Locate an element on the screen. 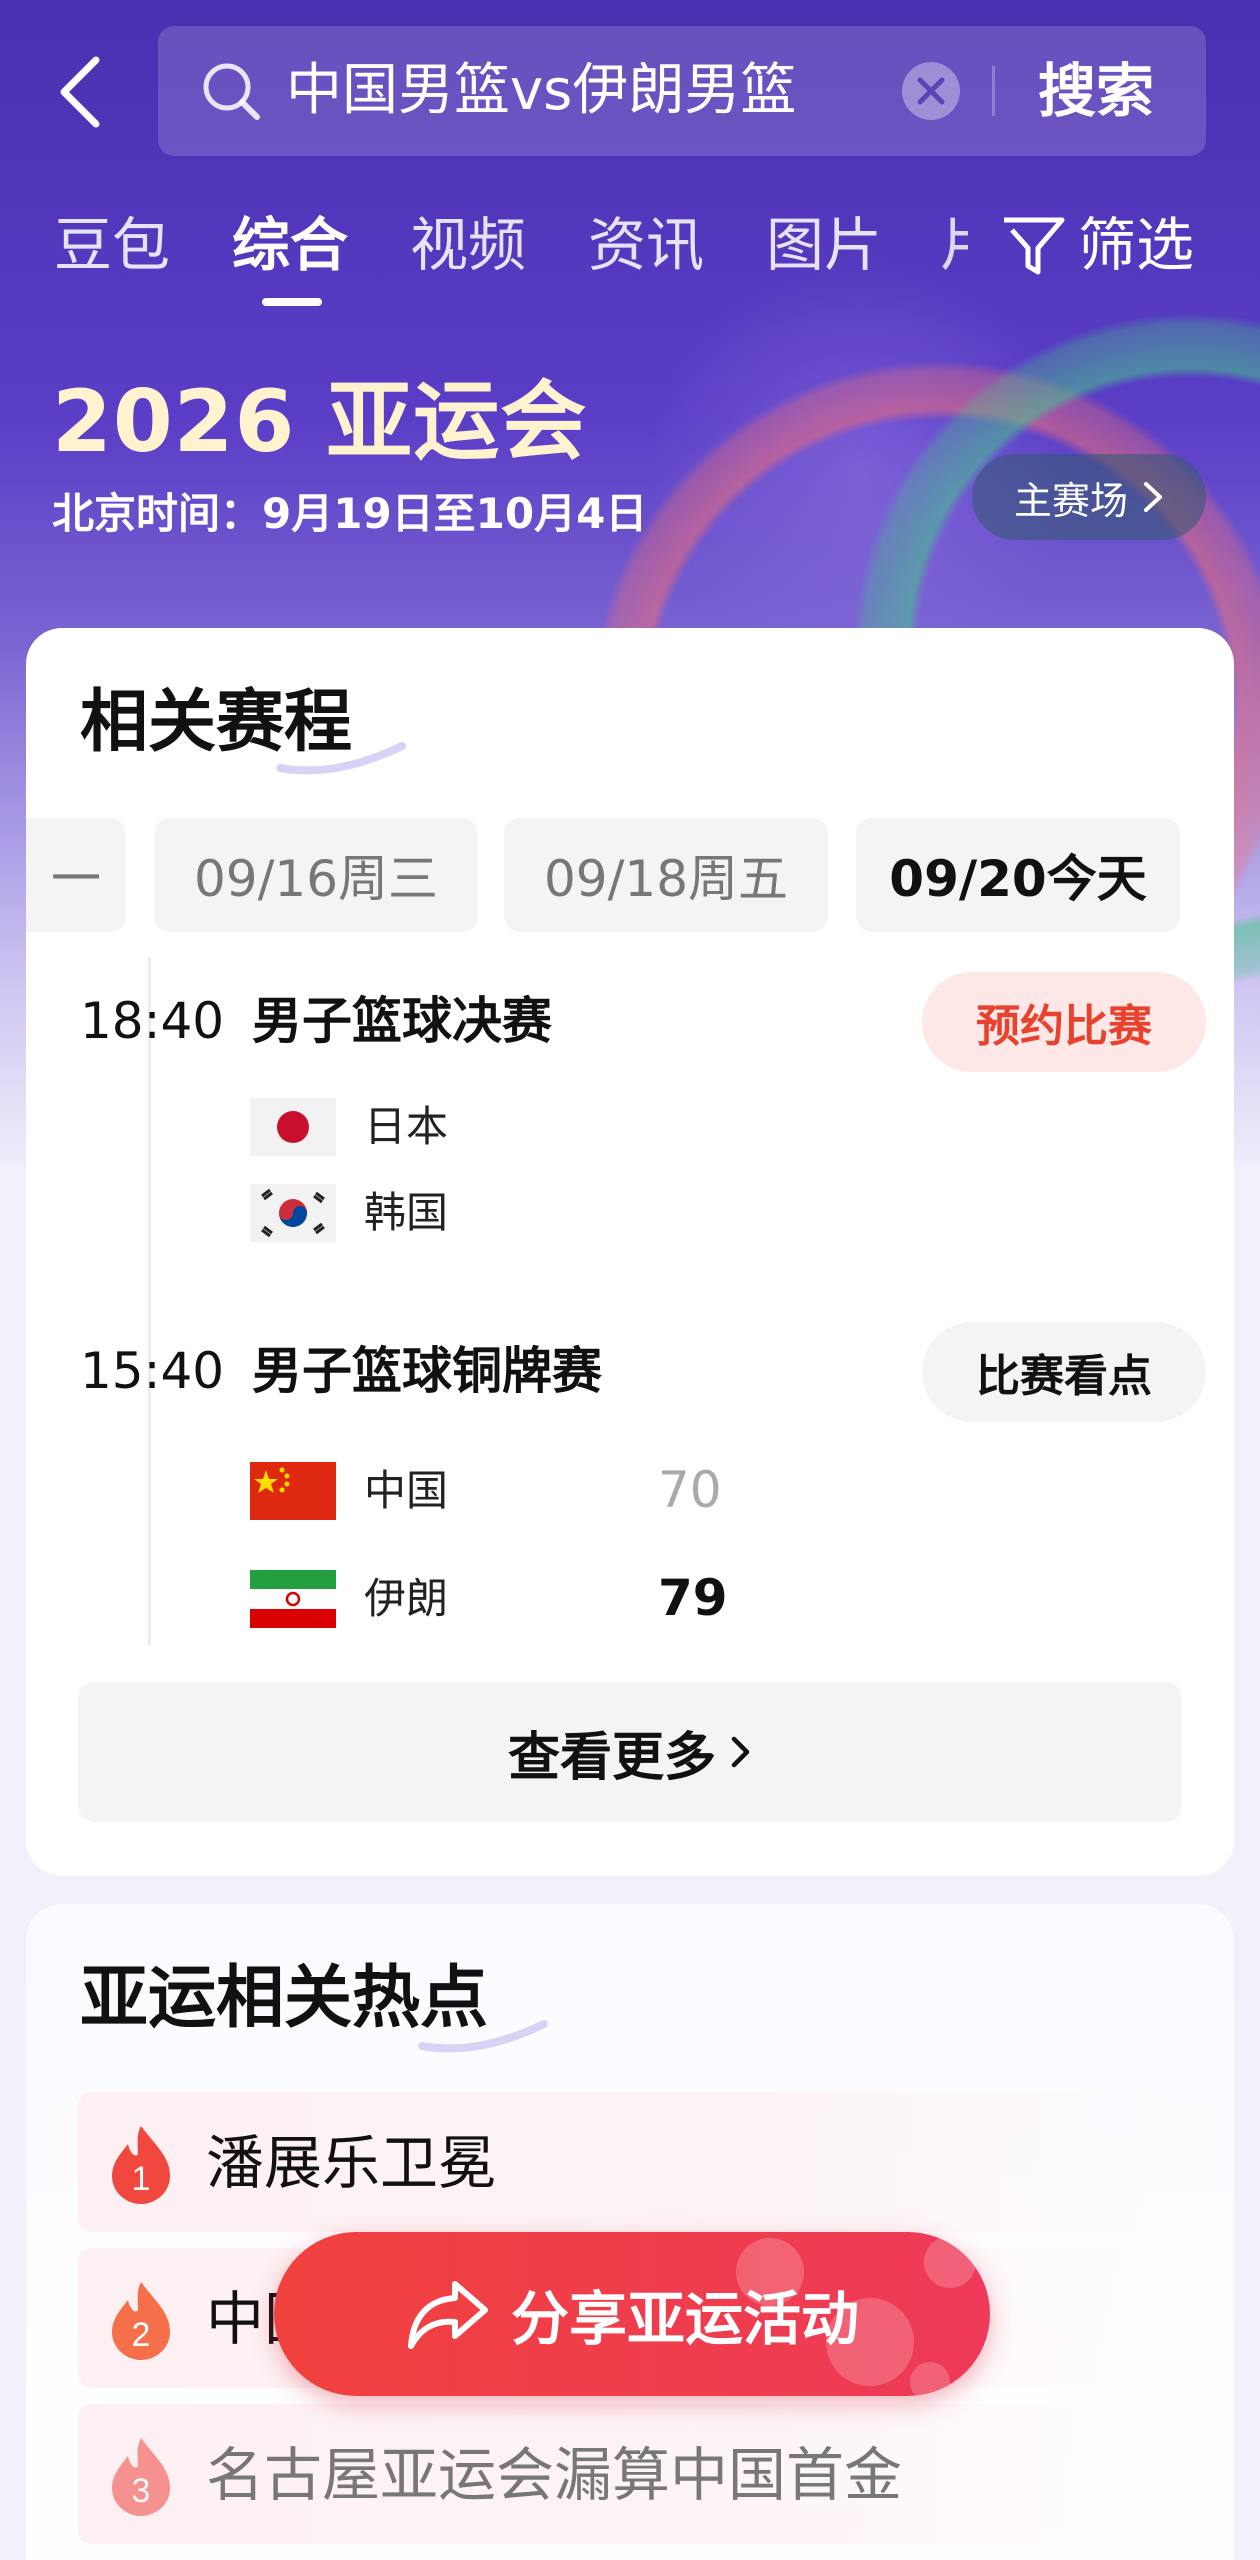  hot-topic-text: 潘展乐卫冕 is located at coordinates (351, 2163).